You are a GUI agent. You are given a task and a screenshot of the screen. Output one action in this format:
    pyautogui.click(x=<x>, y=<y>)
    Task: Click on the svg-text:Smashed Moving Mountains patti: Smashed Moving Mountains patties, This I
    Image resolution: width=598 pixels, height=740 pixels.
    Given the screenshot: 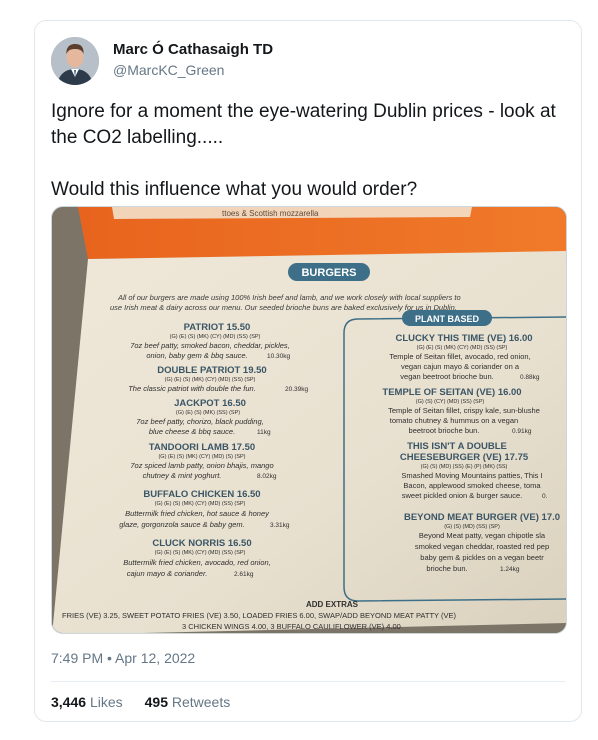 What is the action you would take?
    pyautogui.click(x=471, y=475)
    